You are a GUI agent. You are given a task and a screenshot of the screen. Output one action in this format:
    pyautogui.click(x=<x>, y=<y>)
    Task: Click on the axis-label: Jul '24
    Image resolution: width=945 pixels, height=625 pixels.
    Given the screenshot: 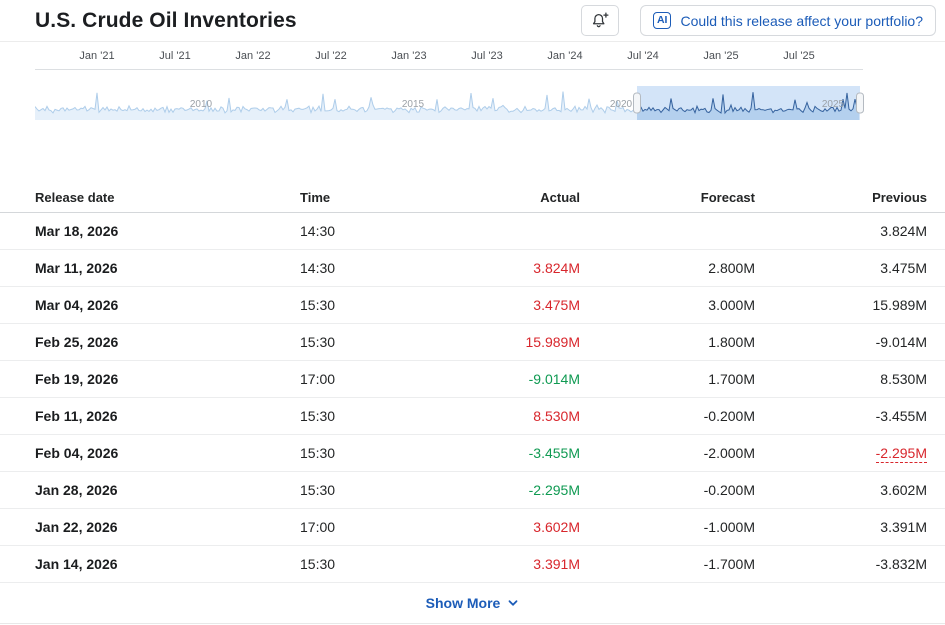 What is the action you would take?
    pyautogui.click(x=643, y=56)
    